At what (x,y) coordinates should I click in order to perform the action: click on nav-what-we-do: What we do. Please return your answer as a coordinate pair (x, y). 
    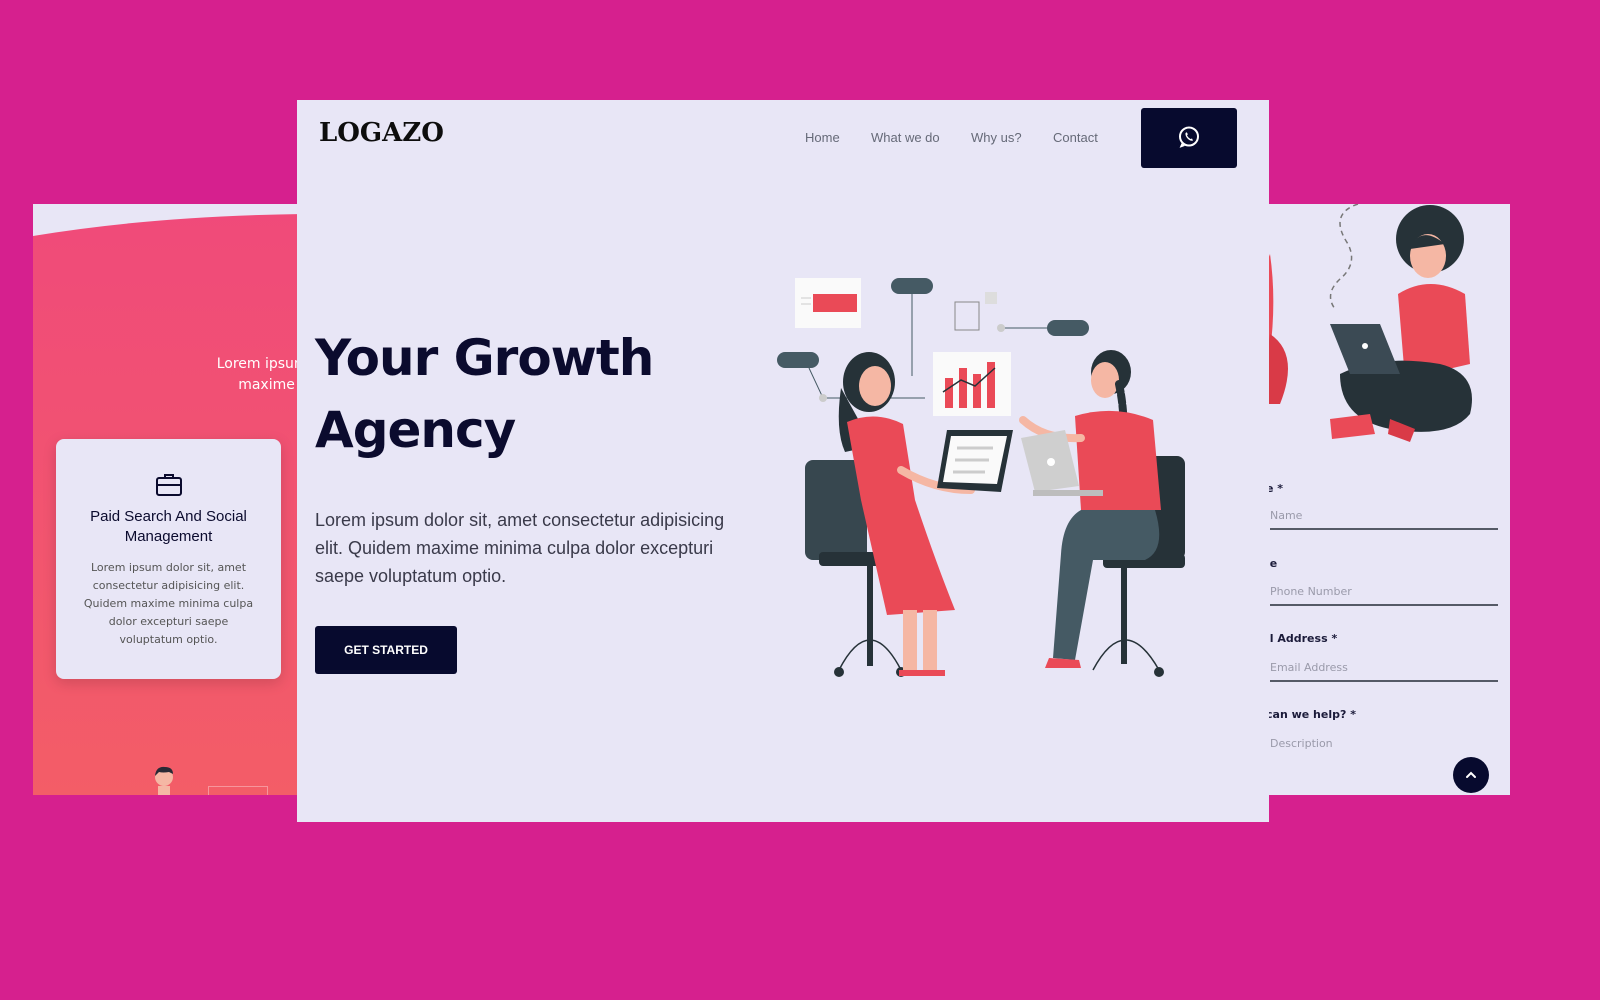
    Looking at the image, I should click on (905, 137).